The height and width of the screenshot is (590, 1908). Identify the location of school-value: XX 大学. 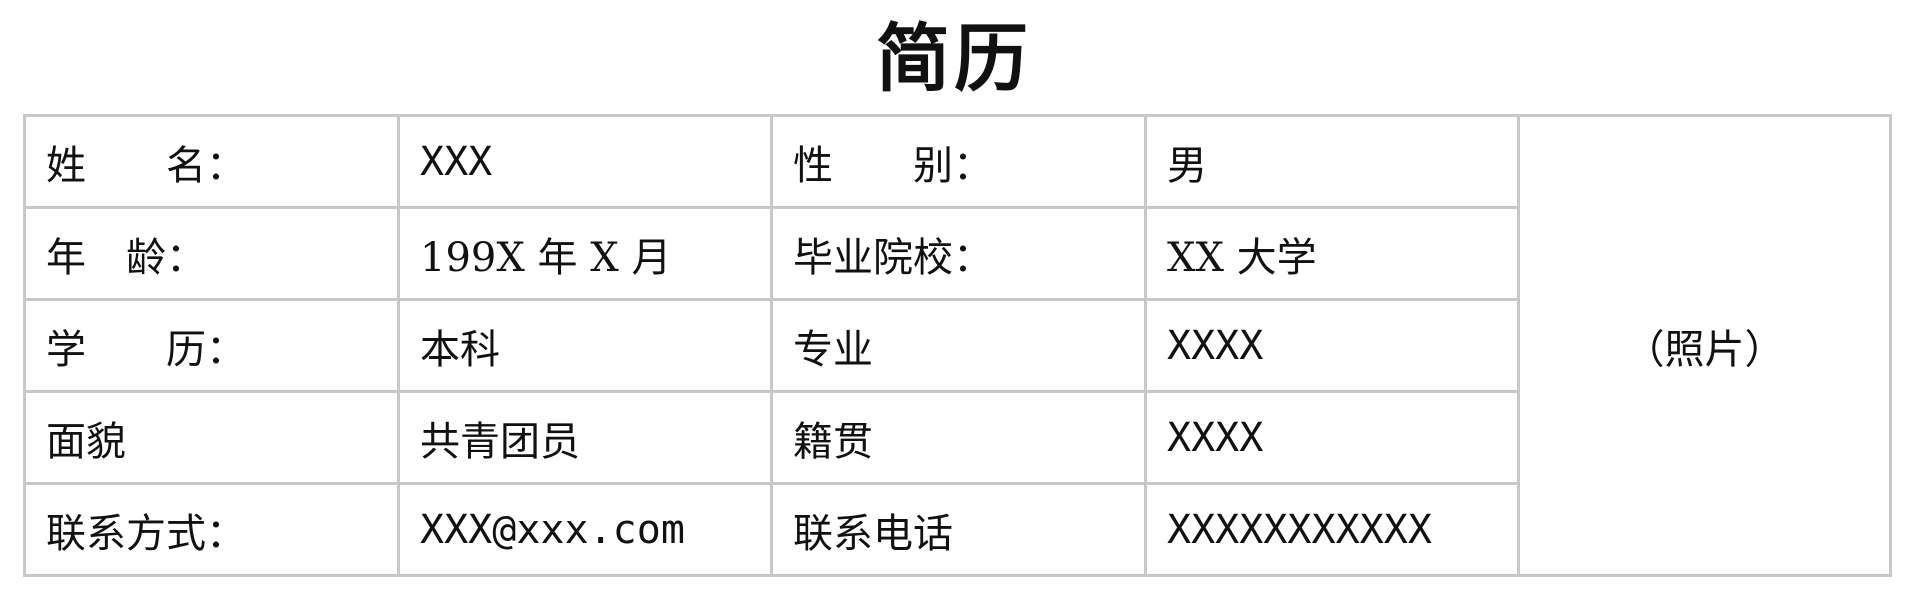
(1332, 253).